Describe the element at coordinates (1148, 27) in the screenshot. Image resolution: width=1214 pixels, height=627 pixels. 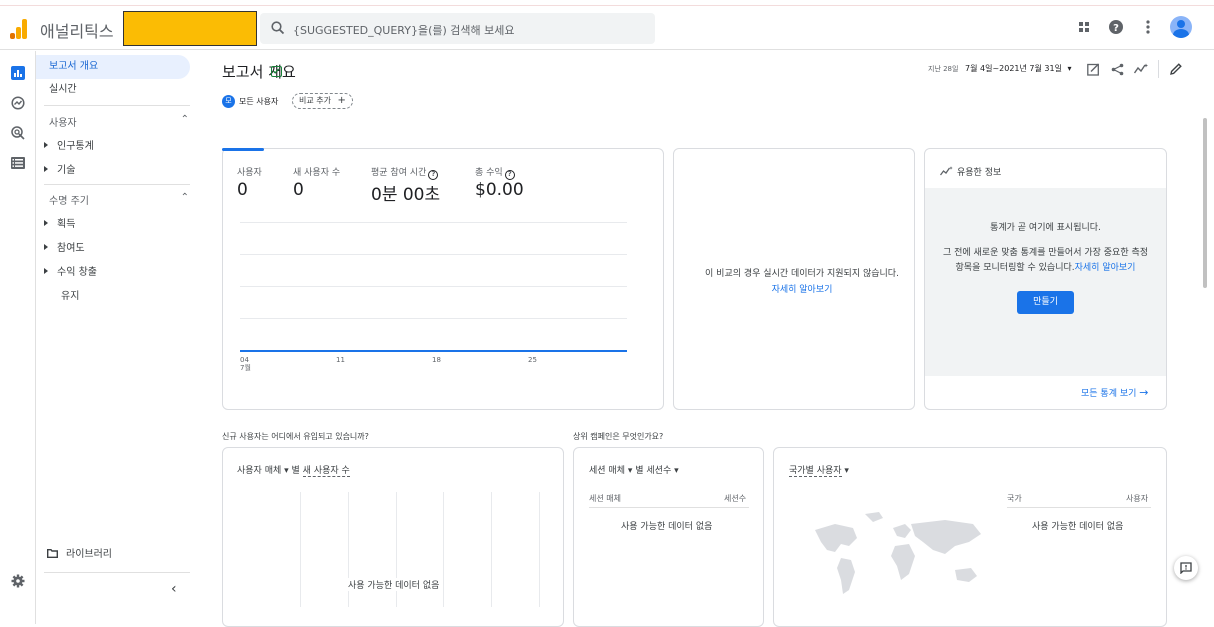
I see `more-vert-icon` at that location.